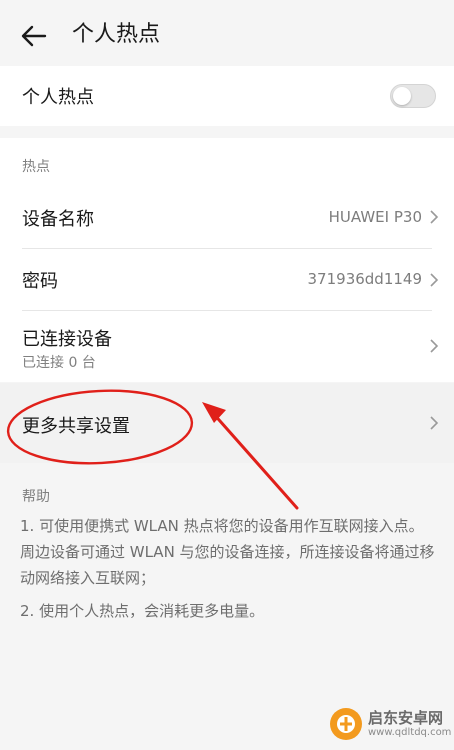  What do you see at coordinates (227, 96) in the screenshot?
I see `hotspot-toggle-card: 个人热点` at bounding box center [227, 96].